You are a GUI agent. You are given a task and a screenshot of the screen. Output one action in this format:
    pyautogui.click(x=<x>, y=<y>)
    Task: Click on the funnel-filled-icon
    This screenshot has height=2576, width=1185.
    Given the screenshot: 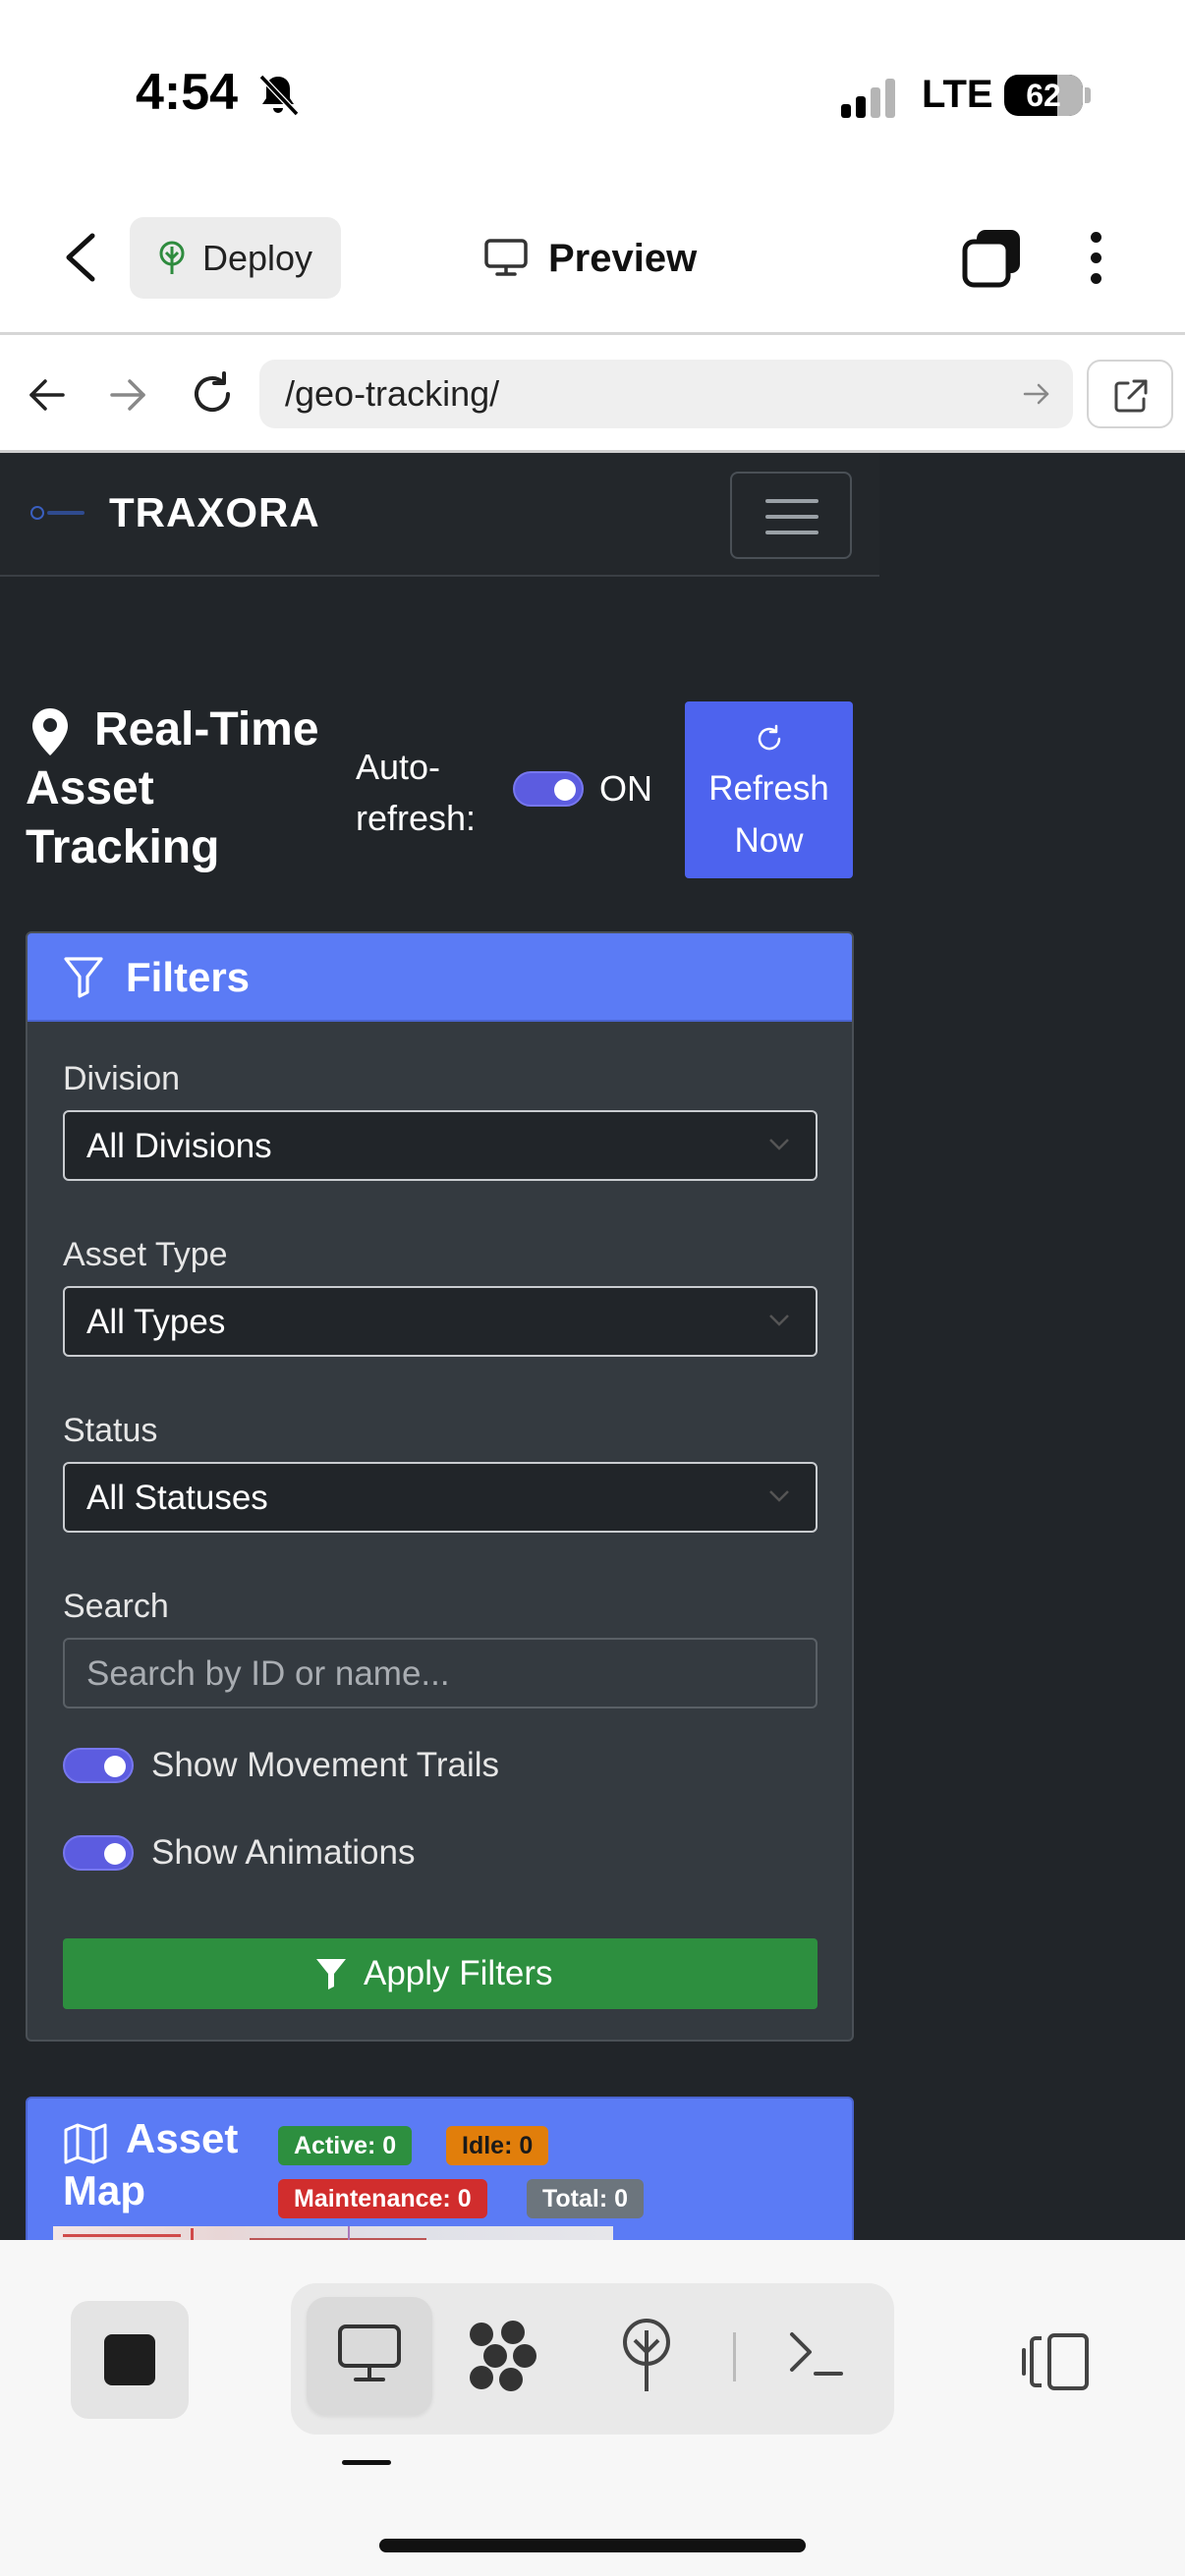 What is the action you would take?
    pyautogui.click(x=331, y=1974)
    